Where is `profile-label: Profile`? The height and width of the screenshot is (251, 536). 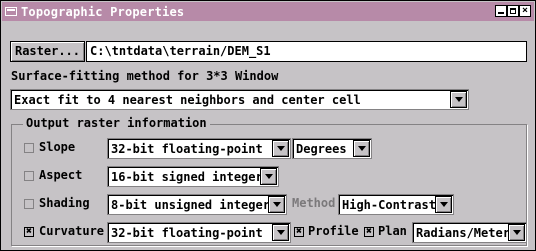 profile-label: Profile is located at coordinates (333, 231).